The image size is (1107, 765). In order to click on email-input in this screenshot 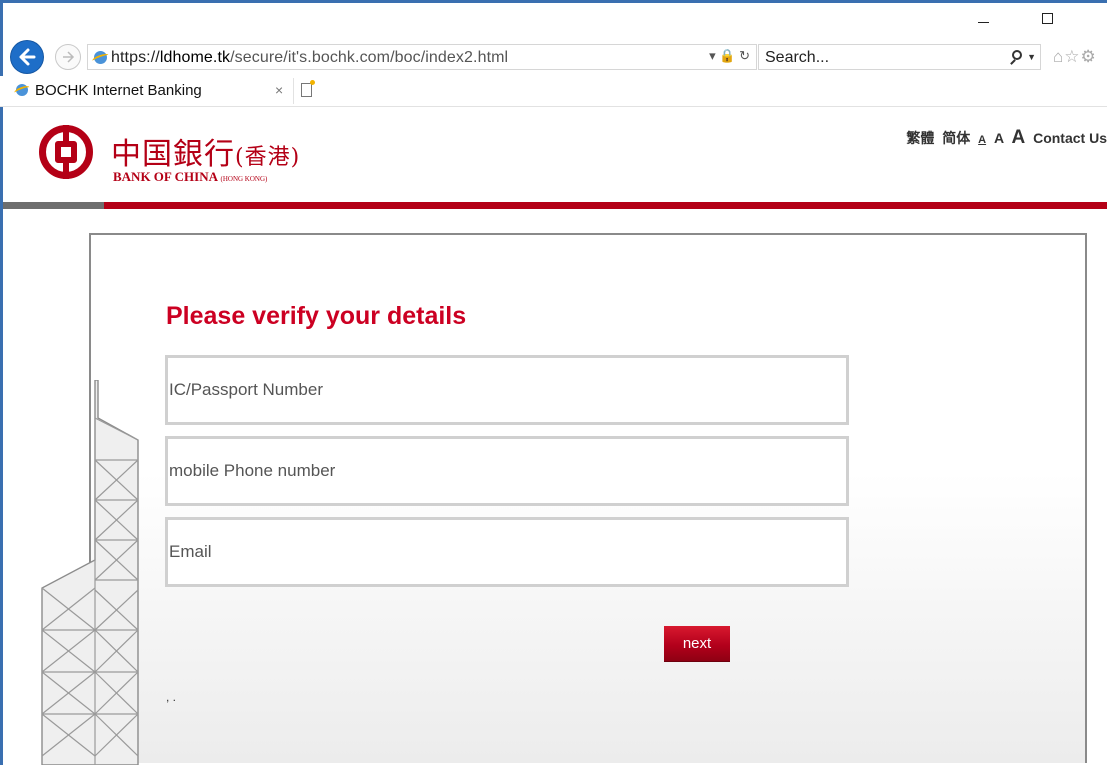, I will do `click(507, 552)`.